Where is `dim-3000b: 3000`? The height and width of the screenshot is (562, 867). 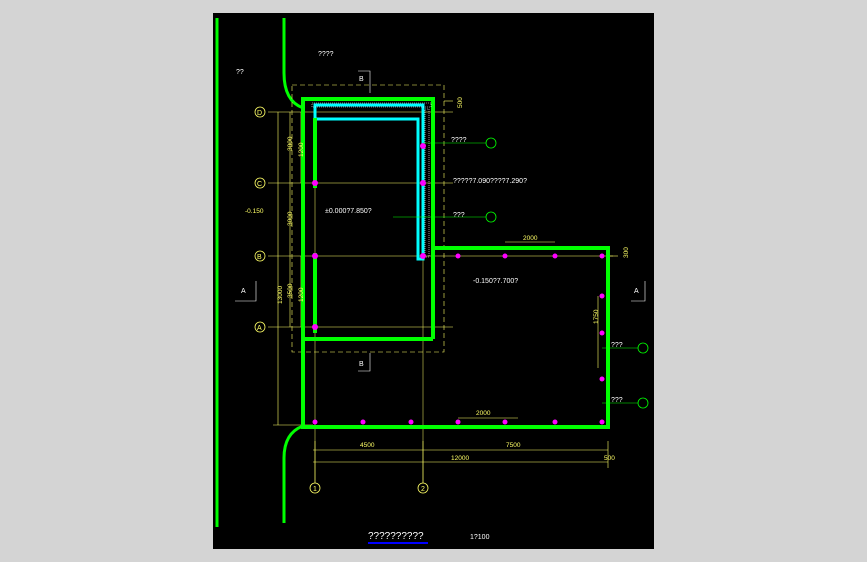 dim-3000b: 3000 is located at coordinates (290, 218).